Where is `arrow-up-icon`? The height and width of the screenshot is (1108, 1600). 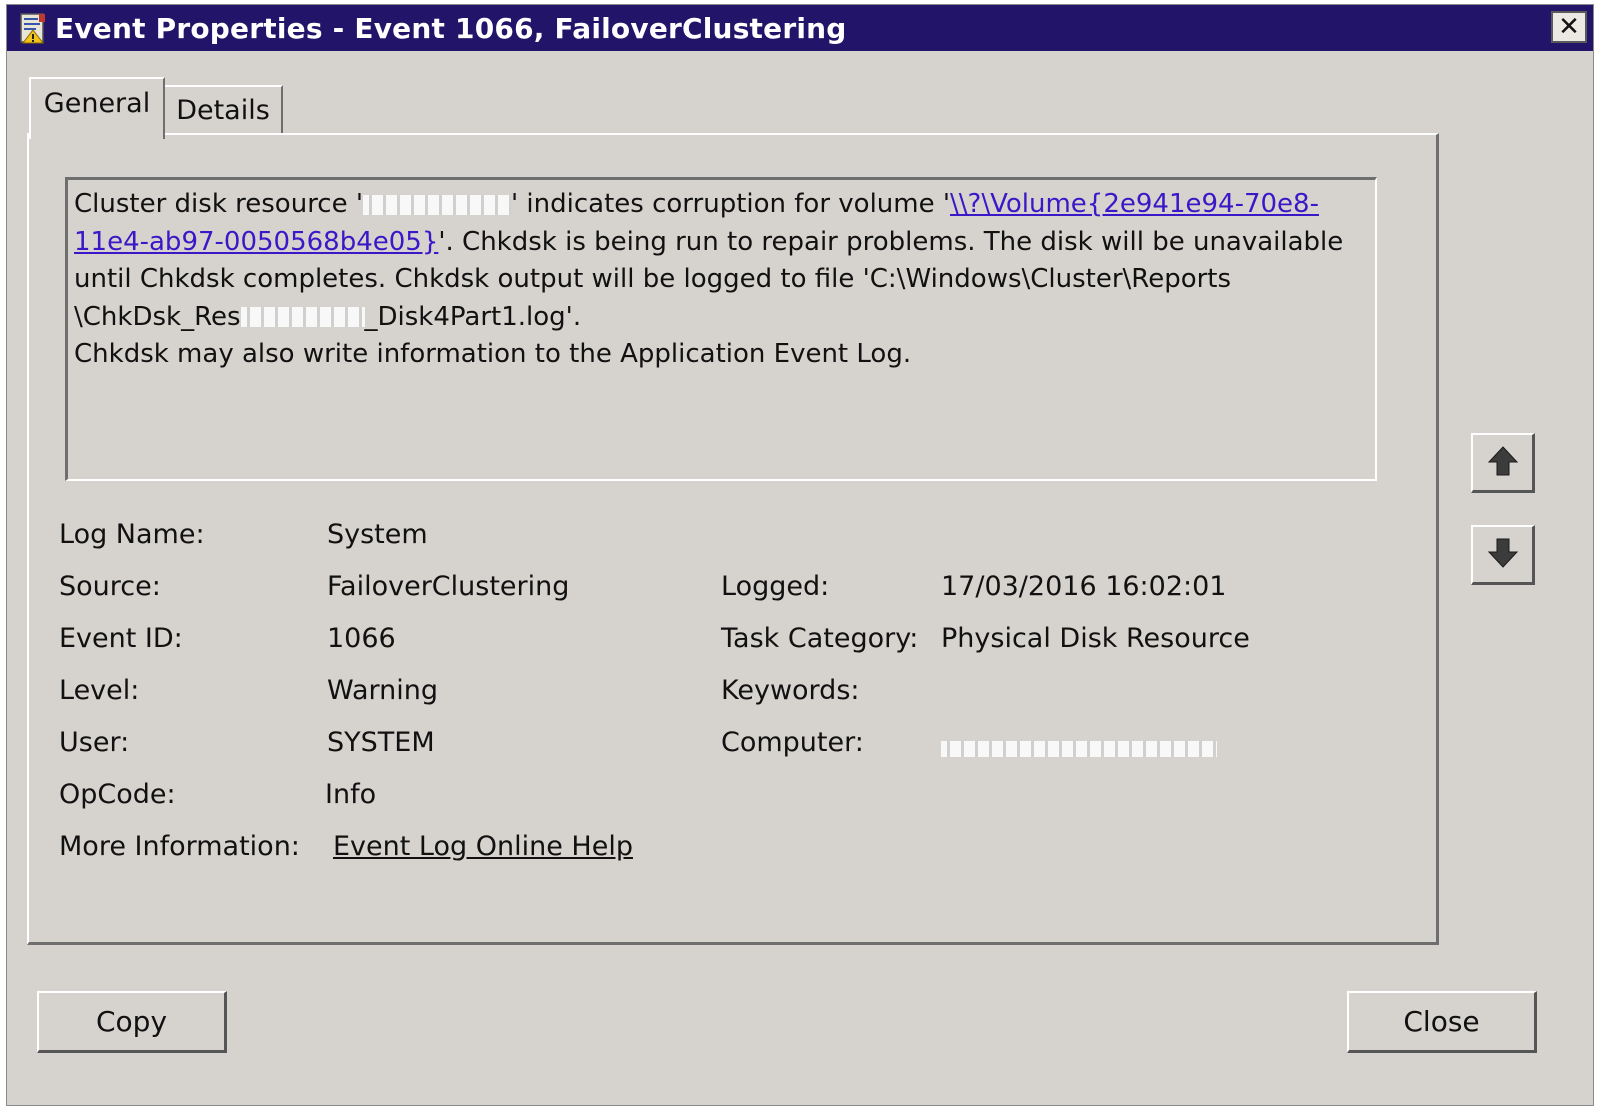 arrow-up-icon is located at coordinates (1503, 463).